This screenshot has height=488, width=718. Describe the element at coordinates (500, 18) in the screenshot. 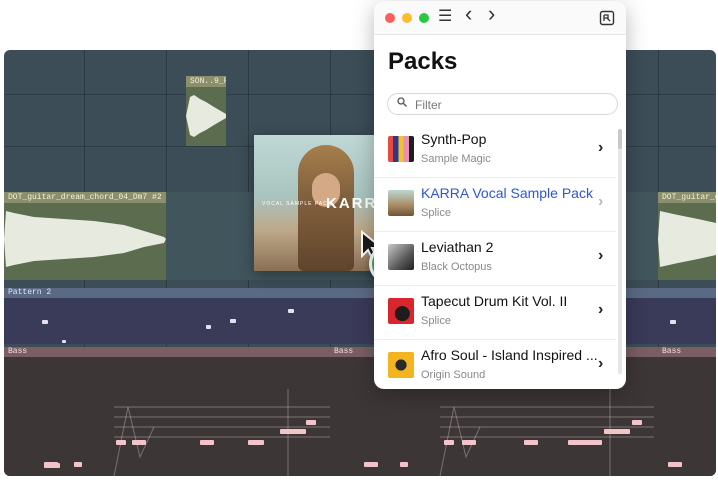

I see `title-bar: ☰ ‹ ›` at that location.